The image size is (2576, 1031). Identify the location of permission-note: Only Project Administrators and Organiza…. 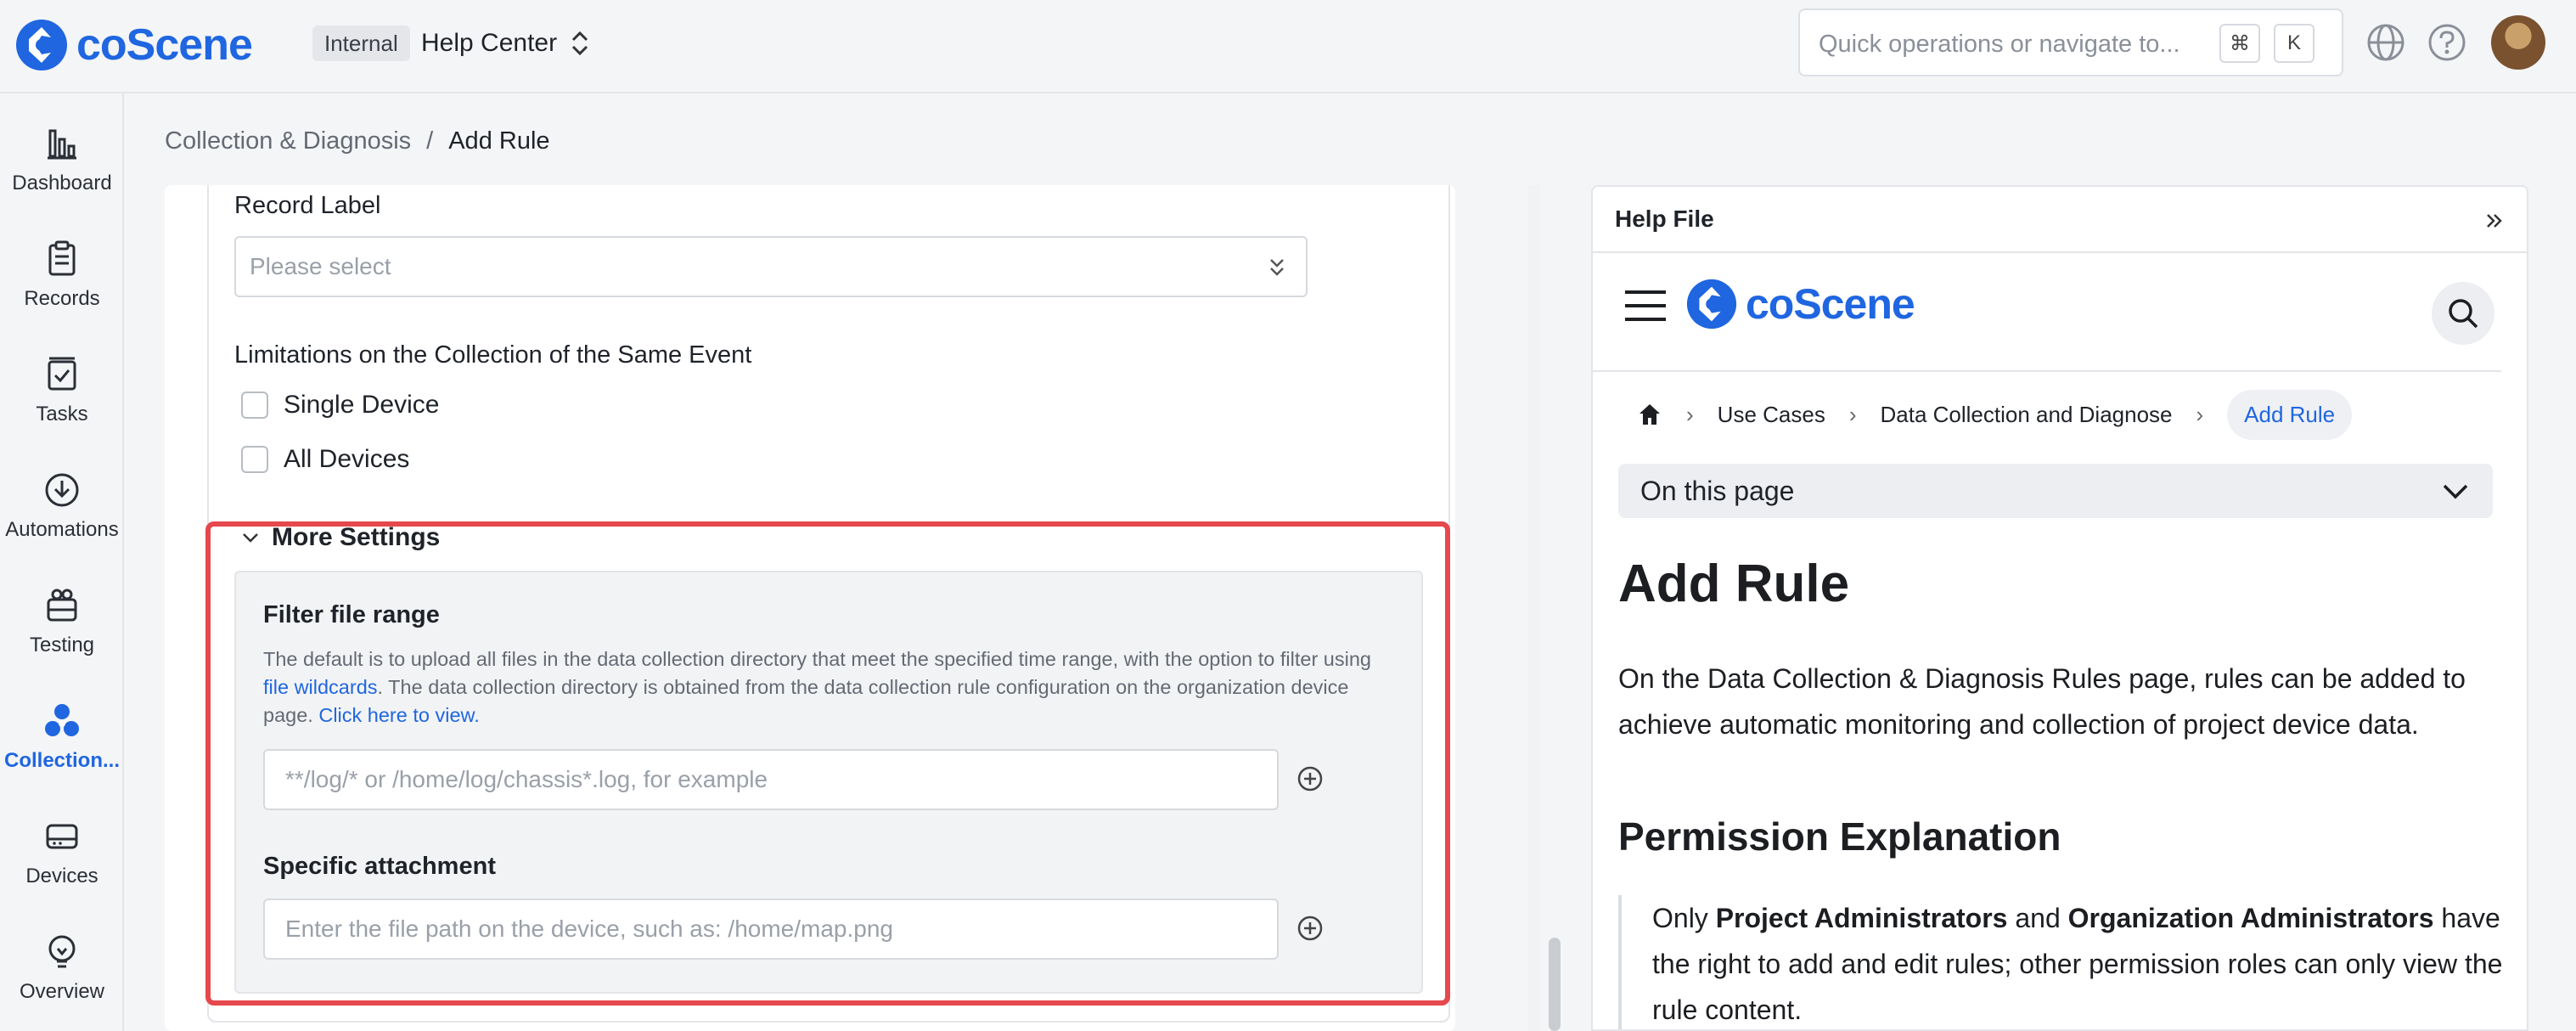
(2064, 962).